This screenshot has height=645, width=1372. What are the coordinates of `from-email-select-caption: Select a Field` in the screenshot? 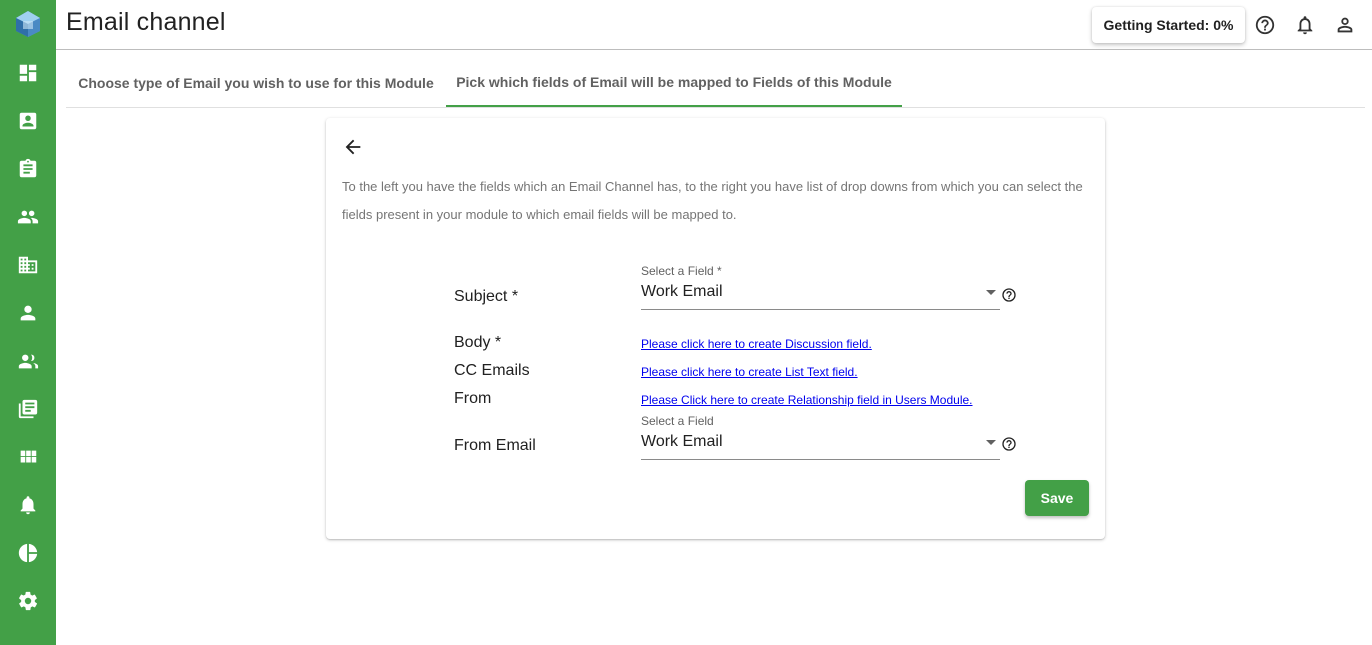 It's located at (677, 421).